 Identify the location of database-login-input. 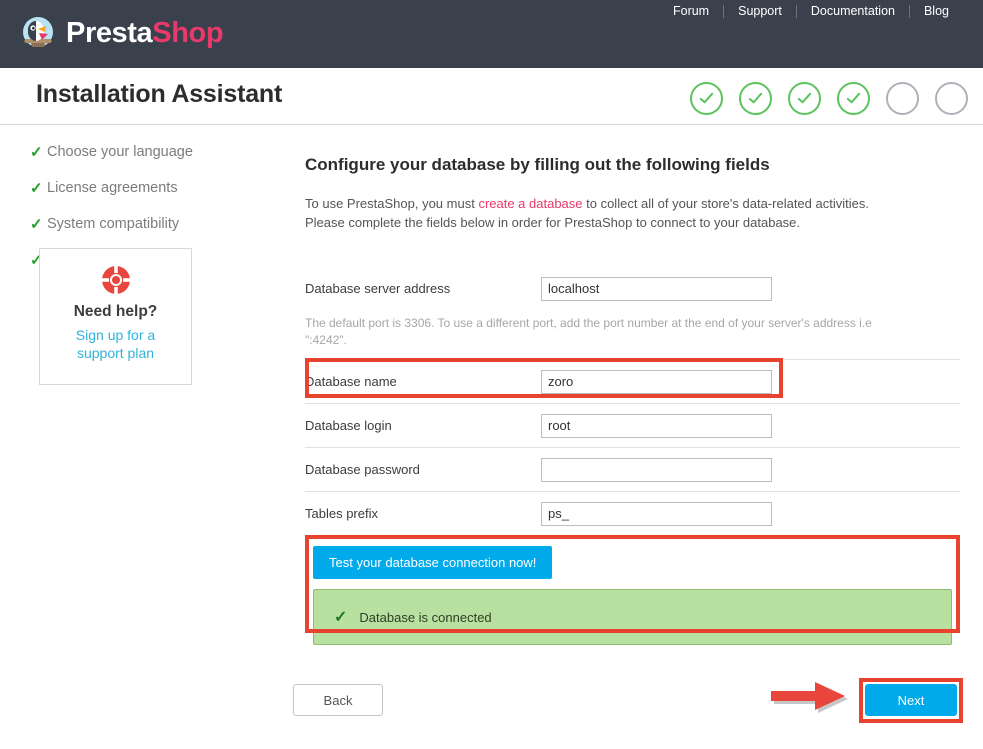
(656, 425).